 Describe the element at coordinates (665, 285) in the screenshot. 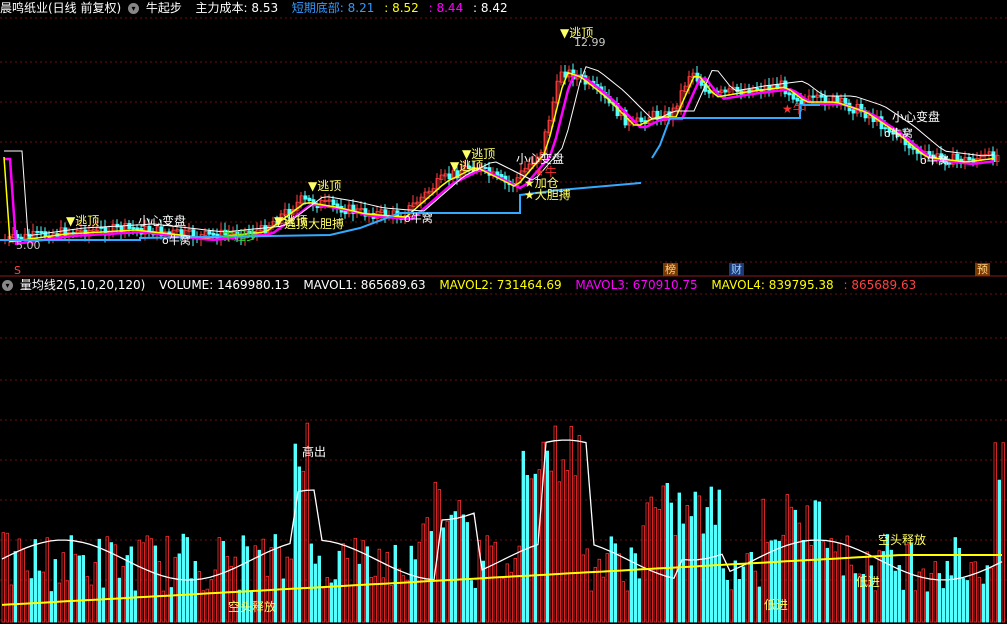

I see `mavol3-value: 670910.75` at that location.